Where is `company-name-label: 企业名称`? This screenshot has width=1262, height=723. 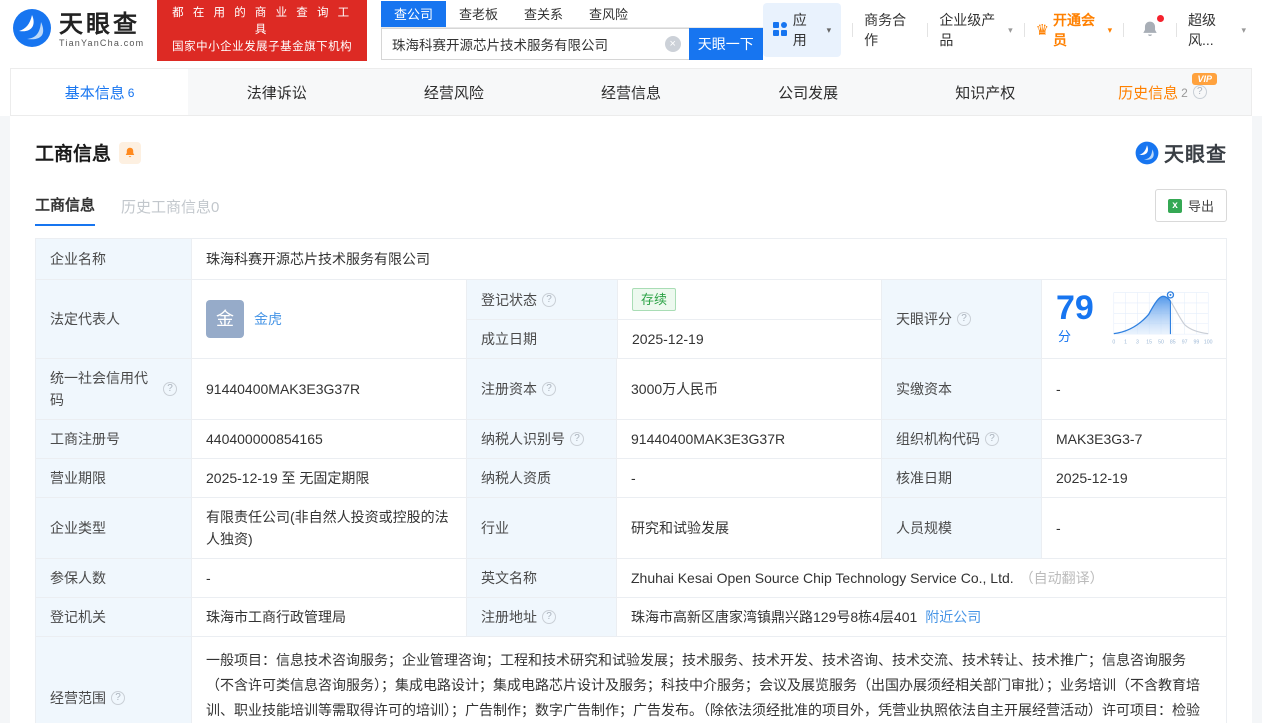 company-name-label: 企业名称 is located at coordinates (113, 259).